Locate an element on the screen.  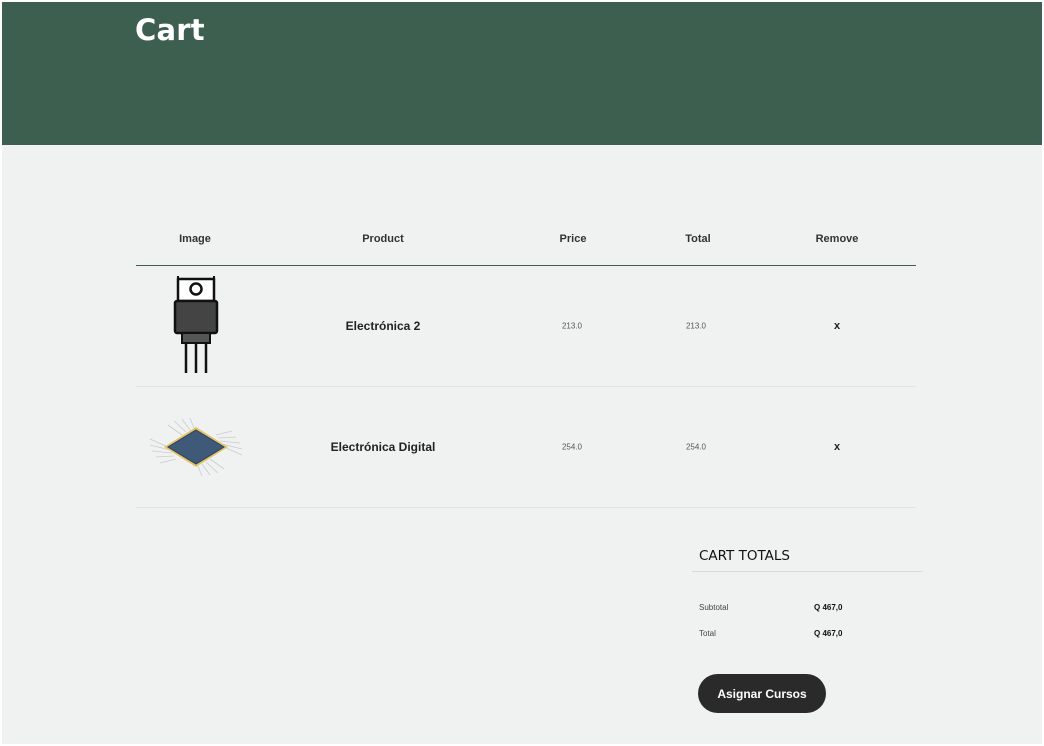
product-name: Electrónica 2 is located at coordinates (383, 326).